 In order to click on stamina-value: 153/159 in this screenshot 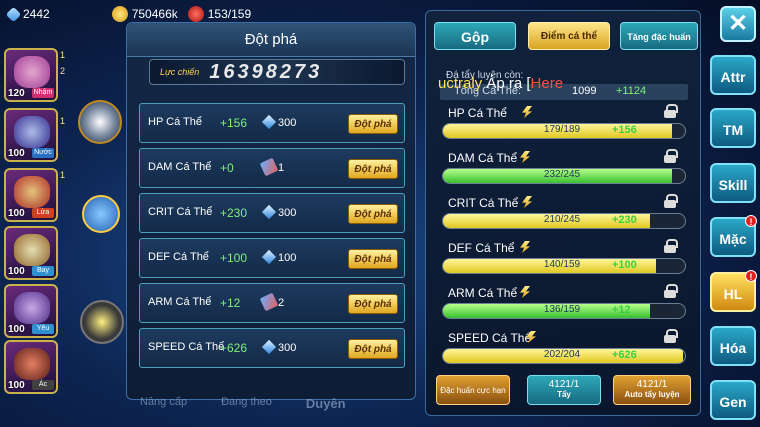, I will do `click(229, 14)`.